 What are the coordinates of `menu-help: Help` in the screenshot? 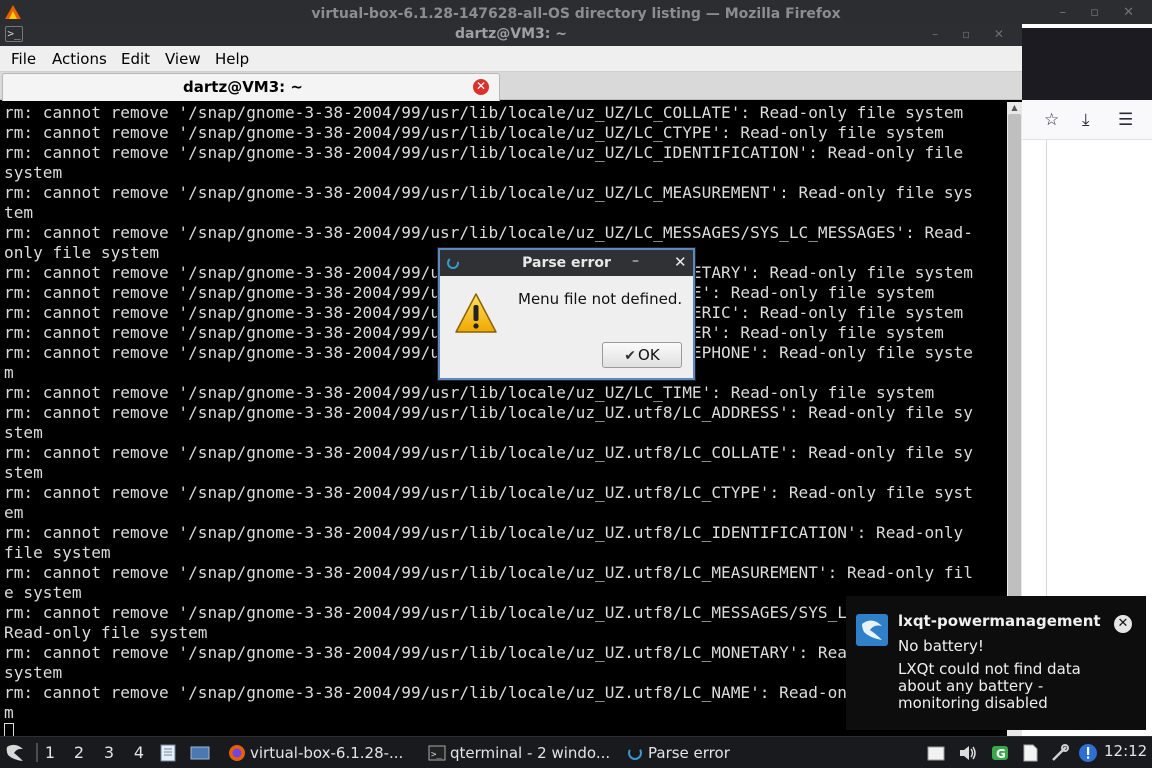 It's located at (232, 59).